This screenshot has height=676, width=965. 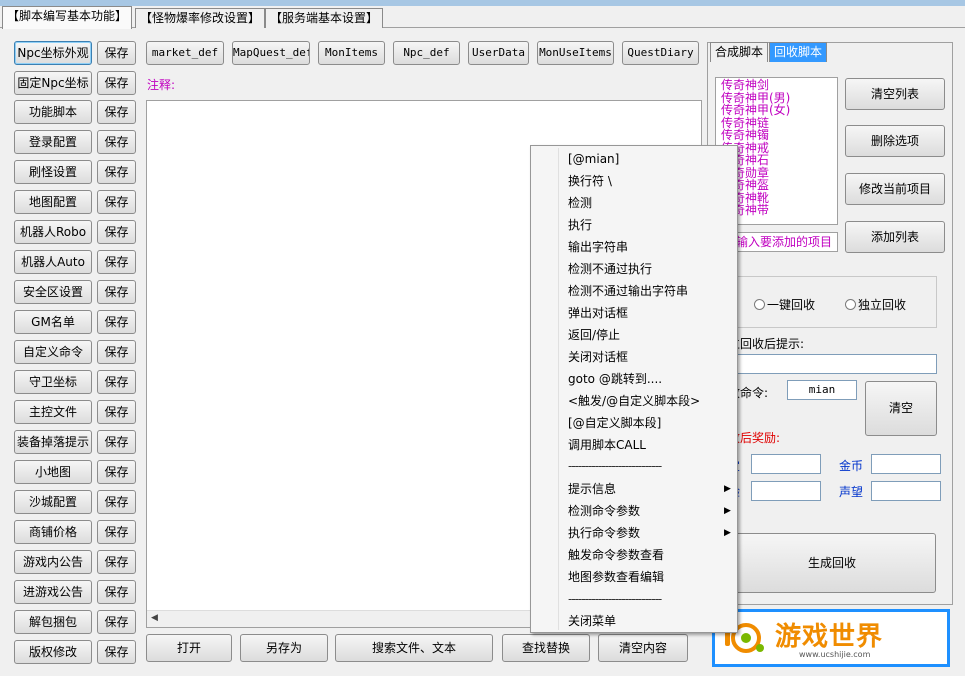 I want to click on list-item: 传奇神剑, so click(x=779, y=85).